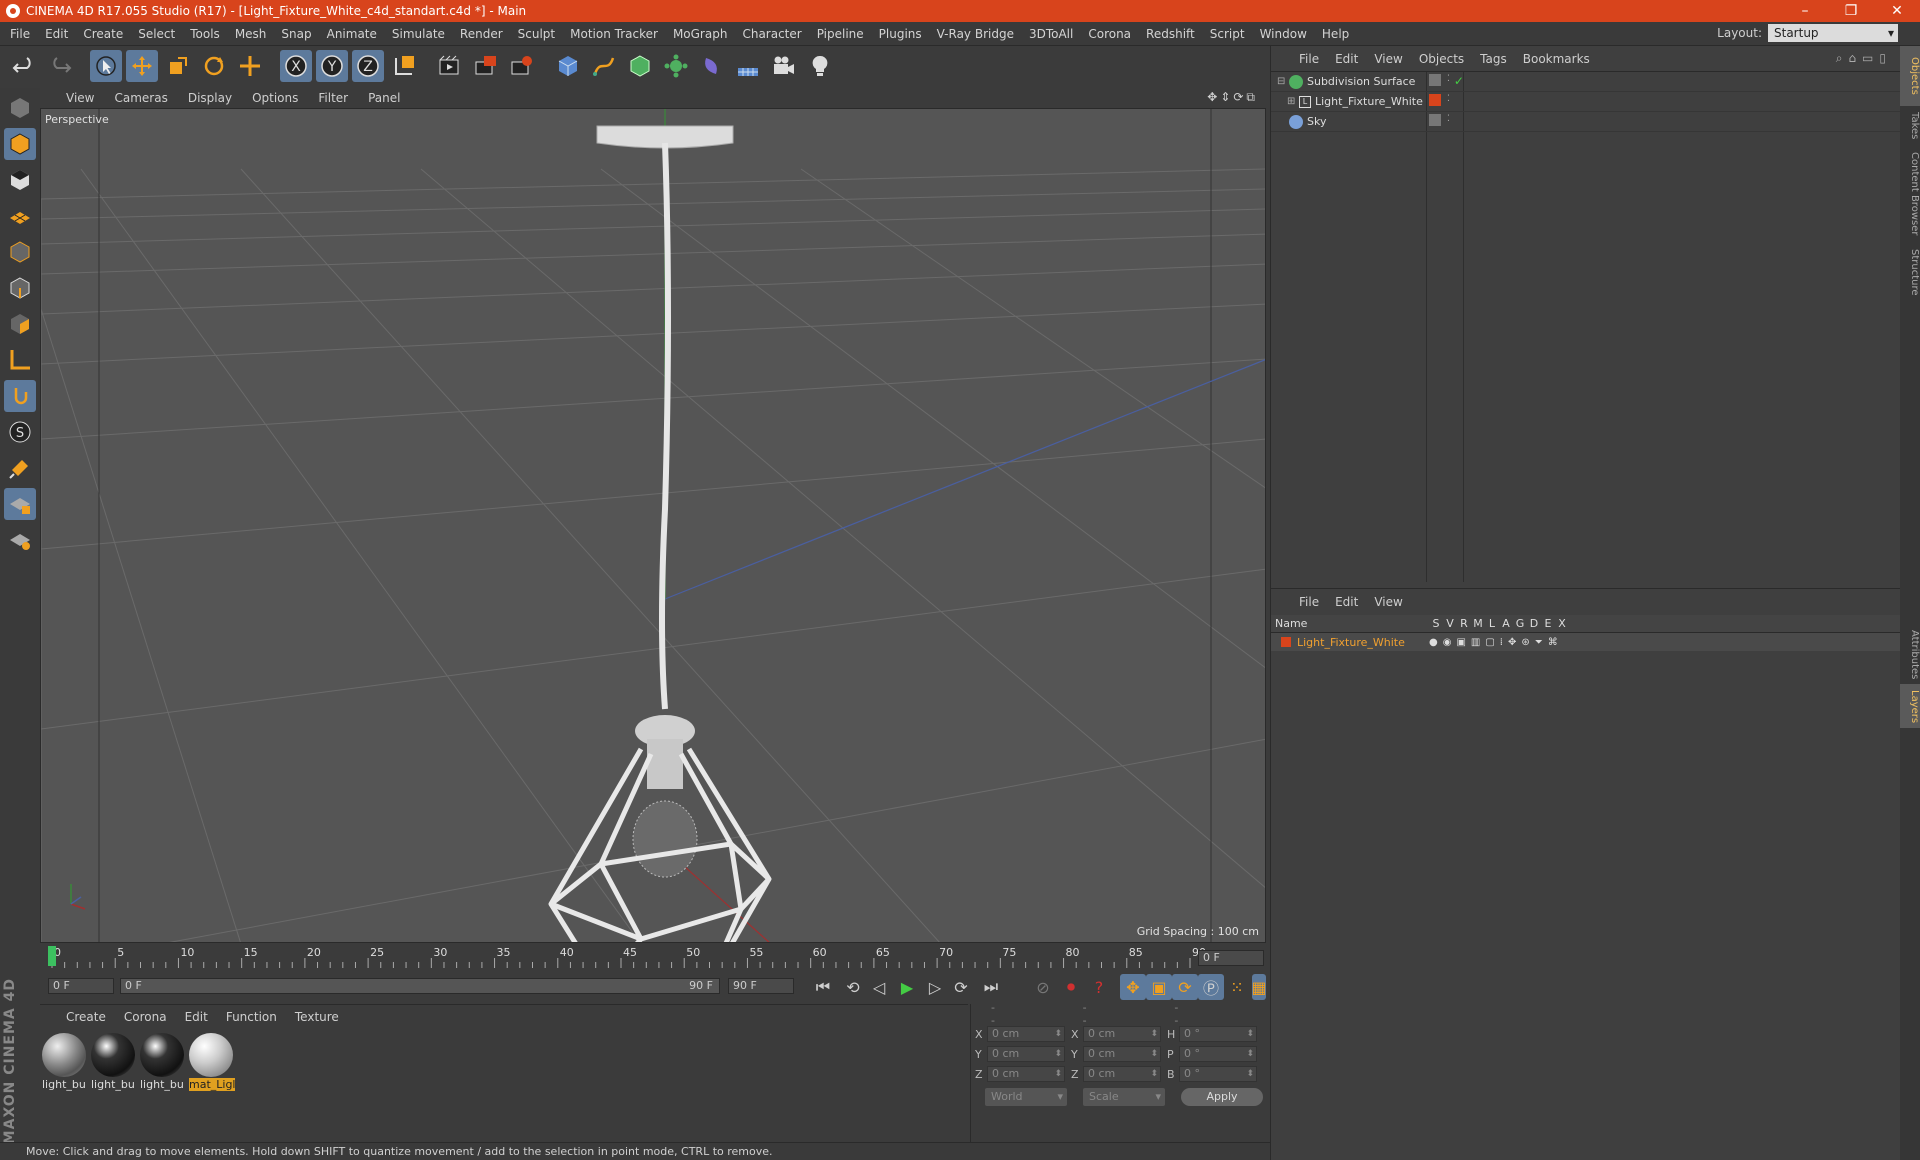  I want to click on size-x-field: 0 cm, so click(1122, 1034).